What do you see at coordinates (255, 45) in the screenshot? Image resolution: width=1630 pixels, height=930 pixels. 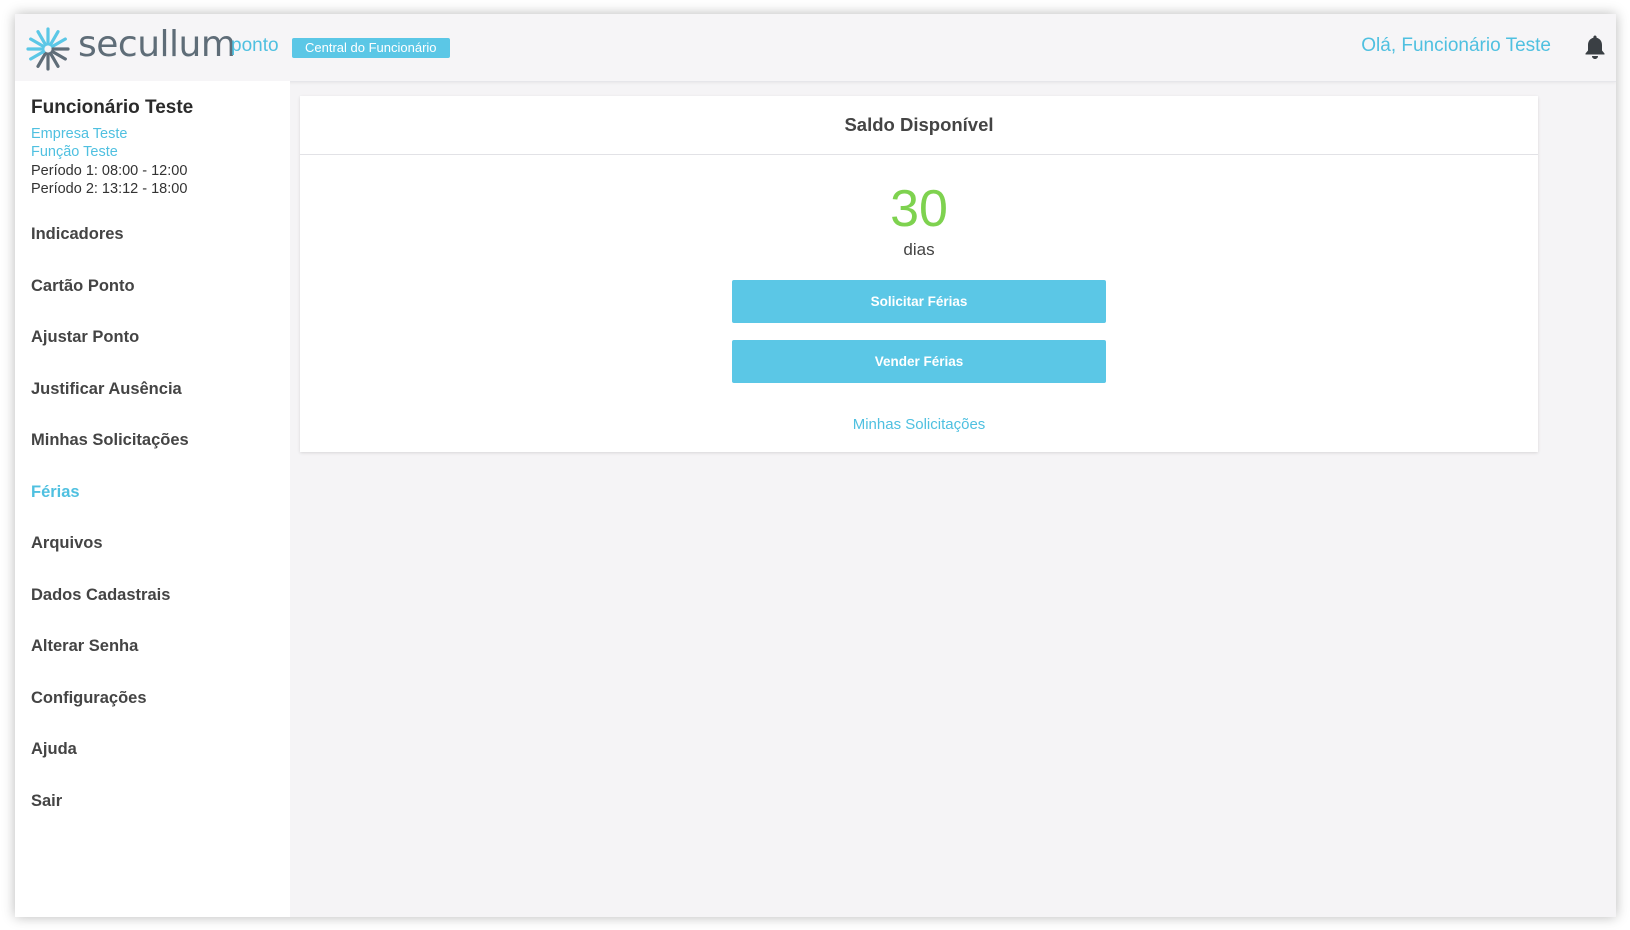 I see `product-name: ponto` at bounding box center [255, 45].